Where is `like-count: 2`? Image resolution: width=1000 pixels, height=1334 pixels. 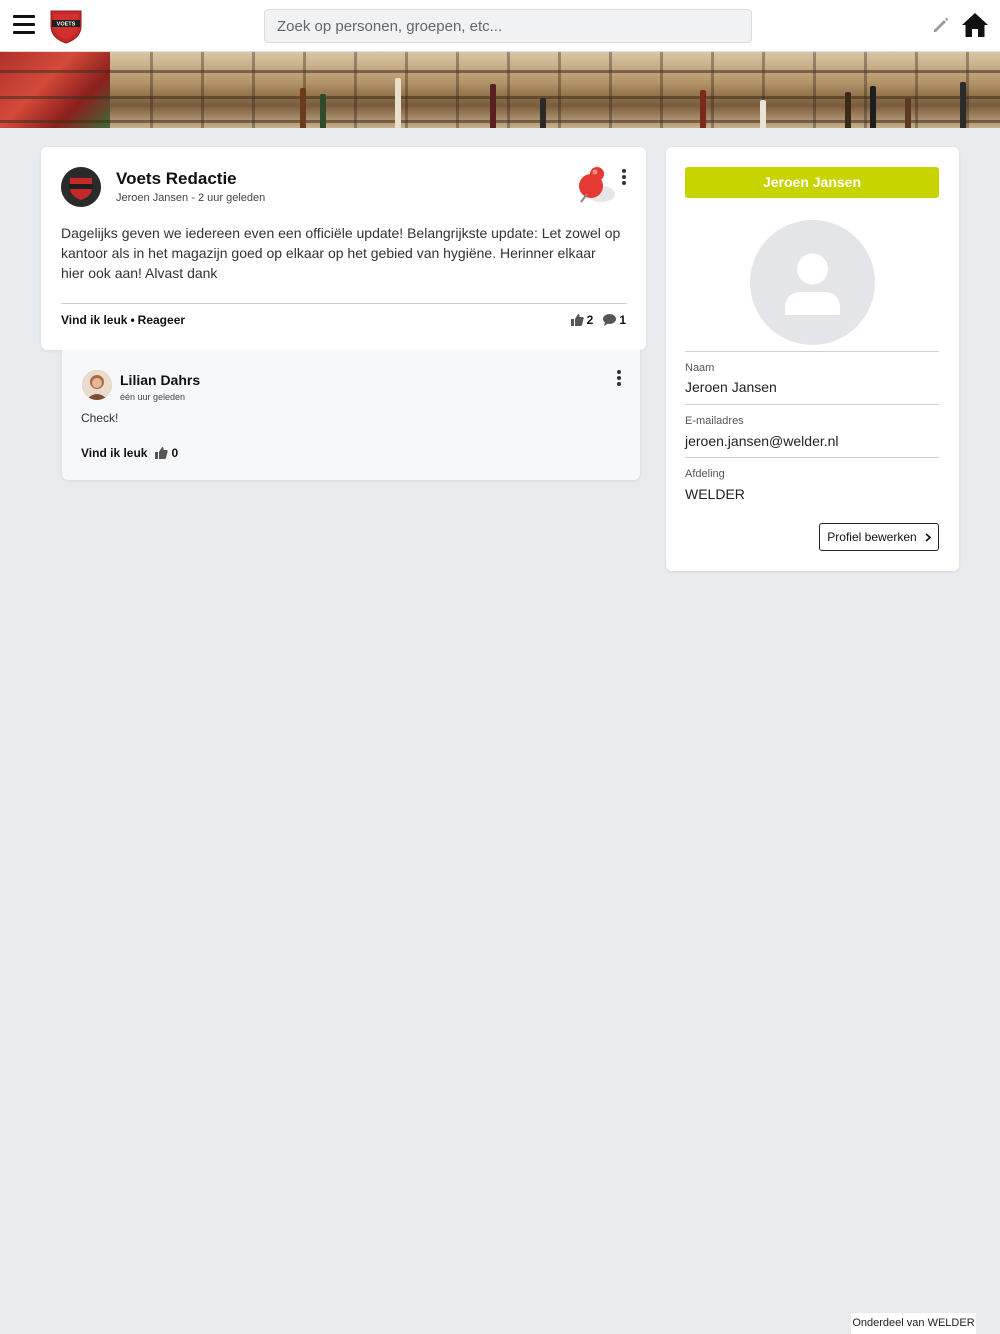
like-count: 2 is located at coordinates (582, 320).